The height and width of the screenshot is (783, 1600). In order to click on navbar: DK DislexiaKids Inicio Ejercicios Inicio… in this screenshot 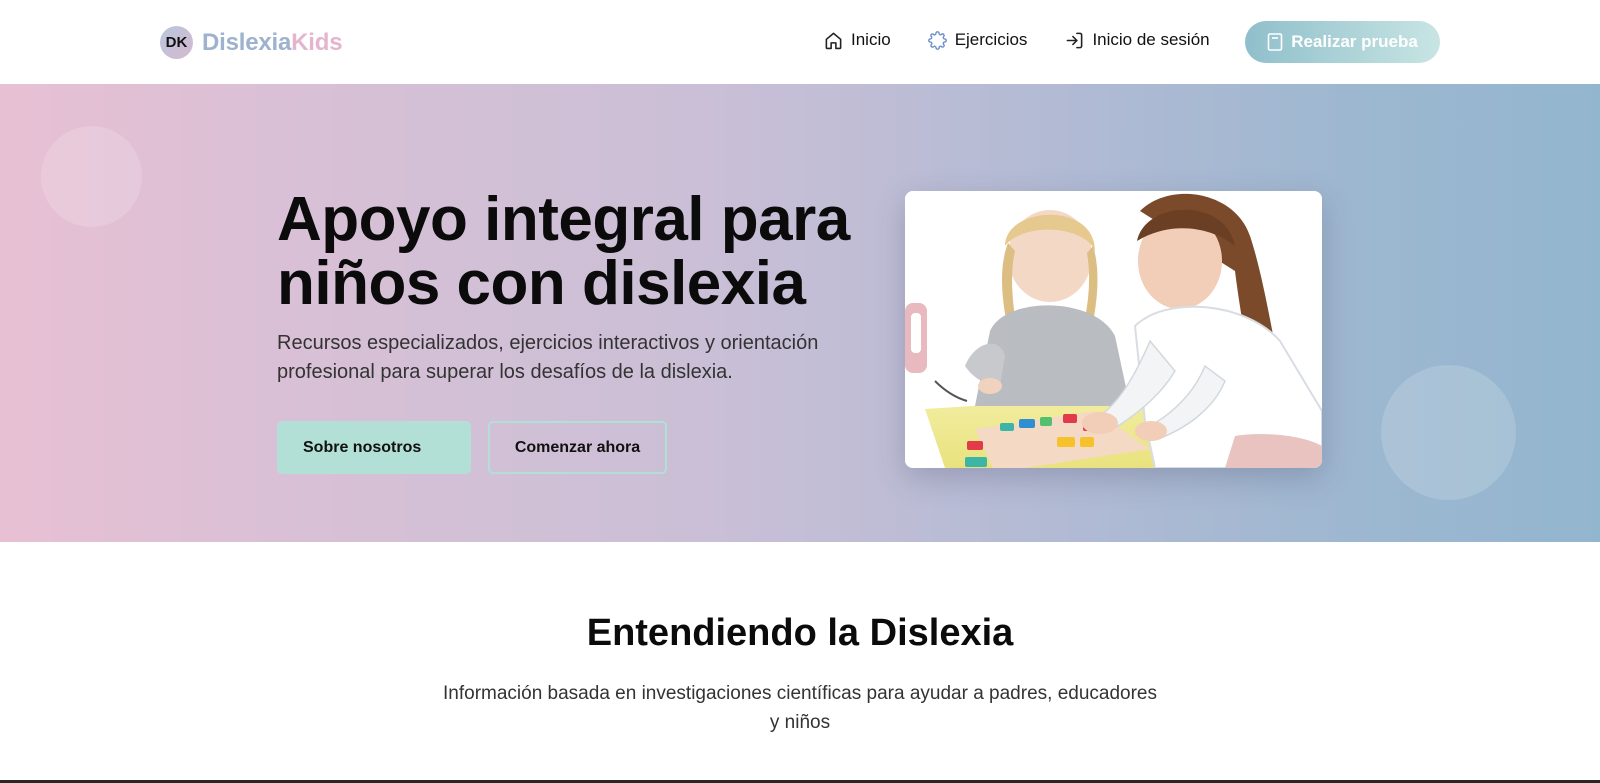, I will do `click(800, 42)`.